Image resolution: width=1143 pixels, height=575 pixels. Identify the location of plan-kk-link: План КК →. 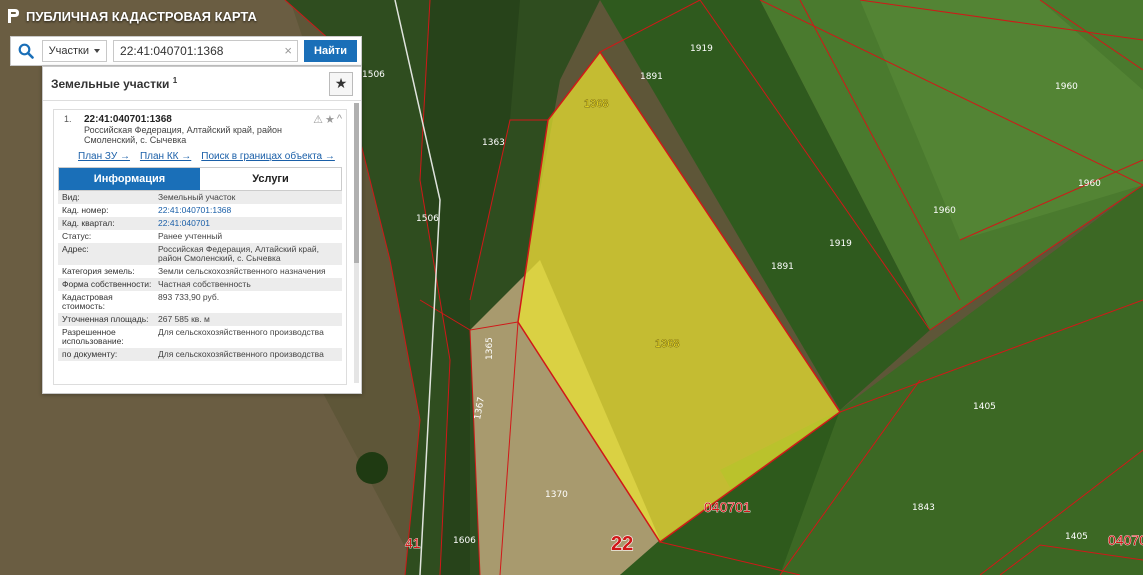
(165, 156).